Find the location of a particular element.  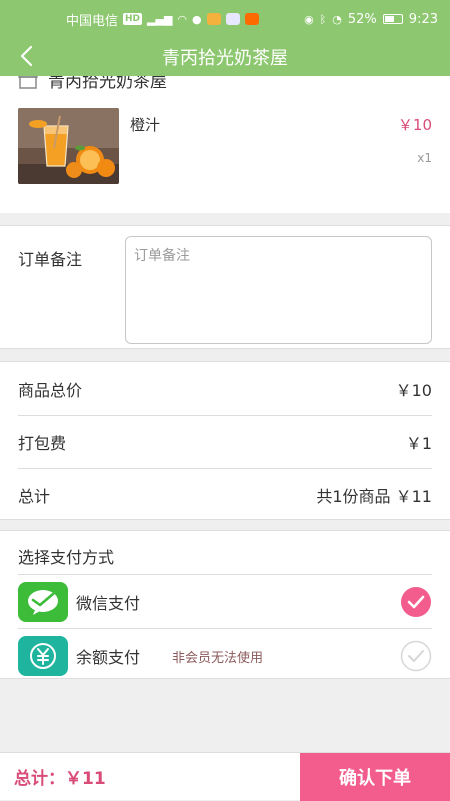

goods-total-row: 商品总价 ￥10 is located at coordinates (225, 388).